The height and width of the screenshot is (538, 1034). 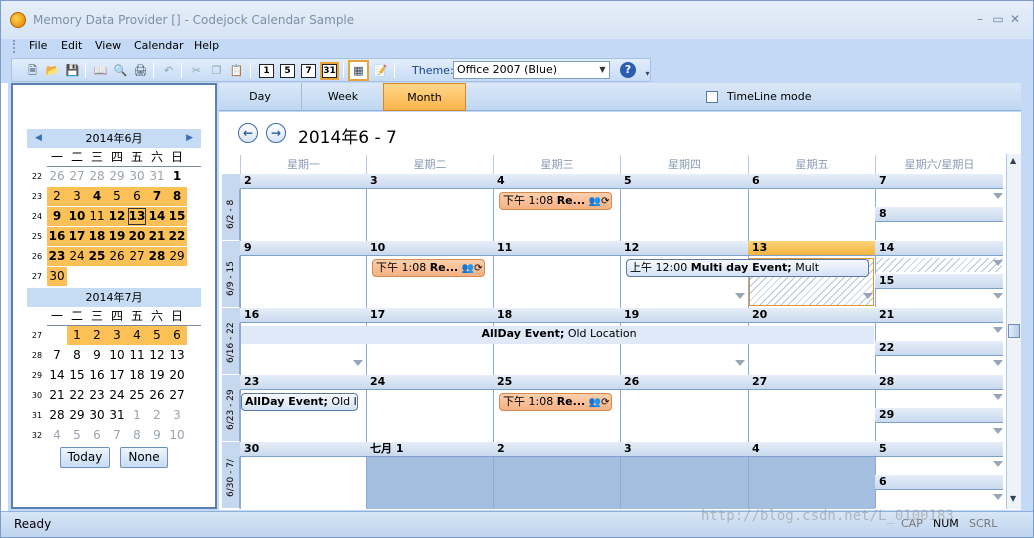 I want to click on week-label: 6/9 - 15, so click(x=231, y=282).